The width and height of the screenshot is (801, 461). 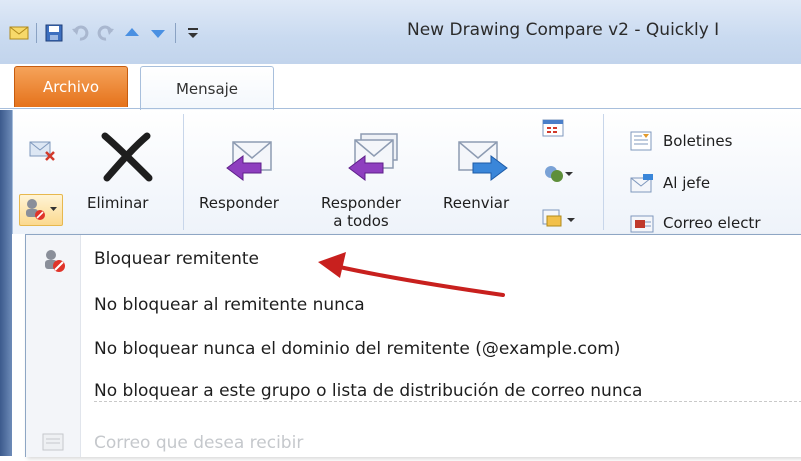 What do you see at coordinates (229, 305) in the screenshot?
I see `menu-item-never-block-sender: No bloquear al remitente nunca` at bounding box center [229, 305].